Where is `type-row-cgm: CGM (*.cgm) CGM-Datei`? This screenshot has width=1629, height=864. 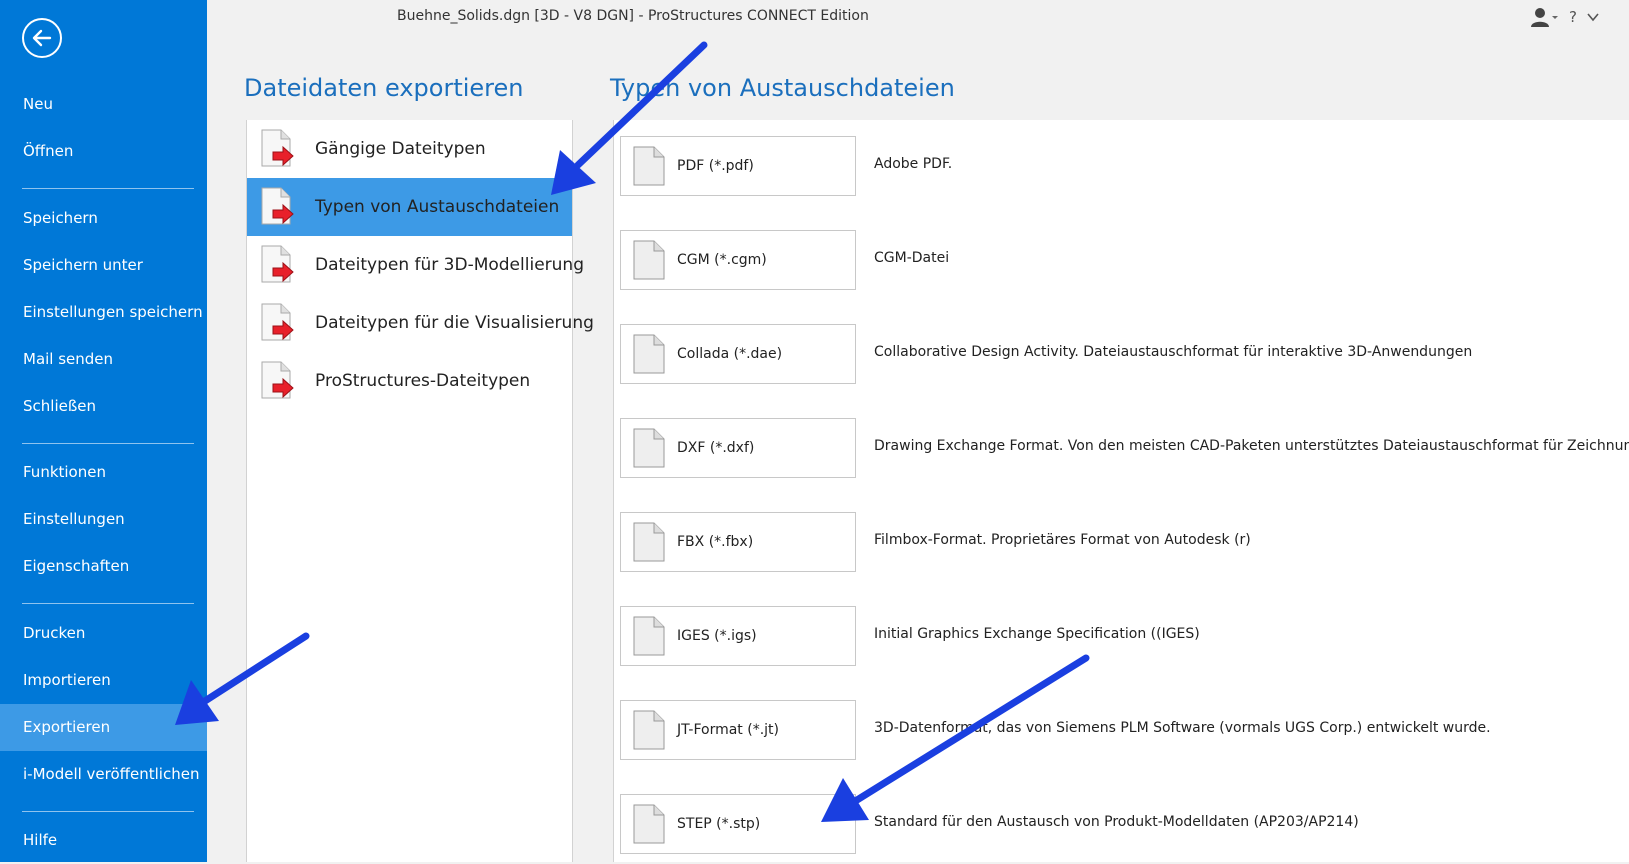 type-row-cgm: CGM (*.cgm) CGM-Datei is located at coordinates (1120, 261).